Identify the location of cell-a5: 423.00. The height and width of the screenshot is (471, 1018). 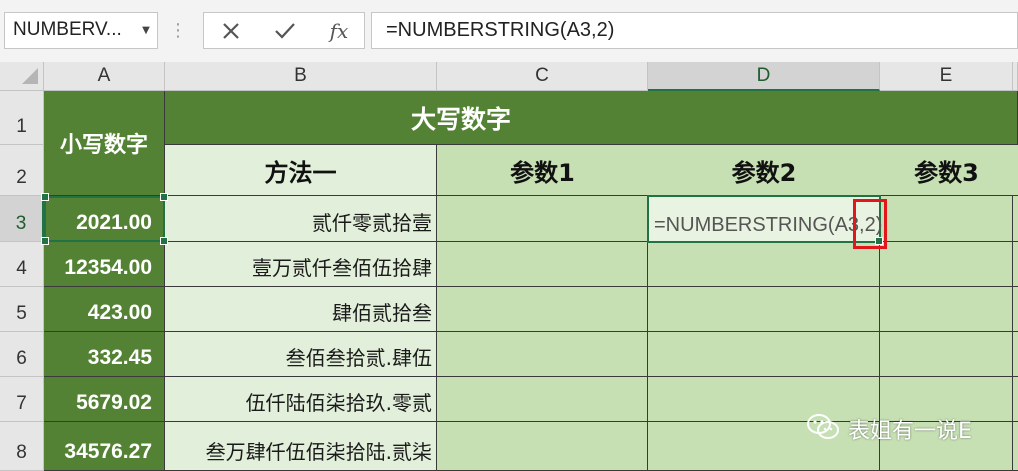
(104, 309).